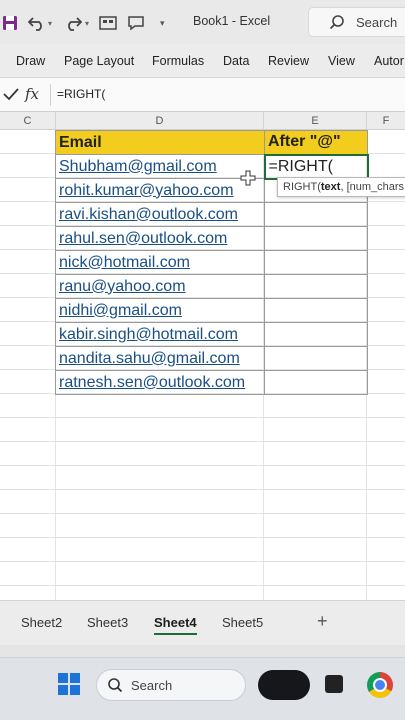 The image size is (405, 720). What do you see at coordinates (315, 121) in the screenshot?
I see `column-header-e: E` at bounding box center [315, 121].